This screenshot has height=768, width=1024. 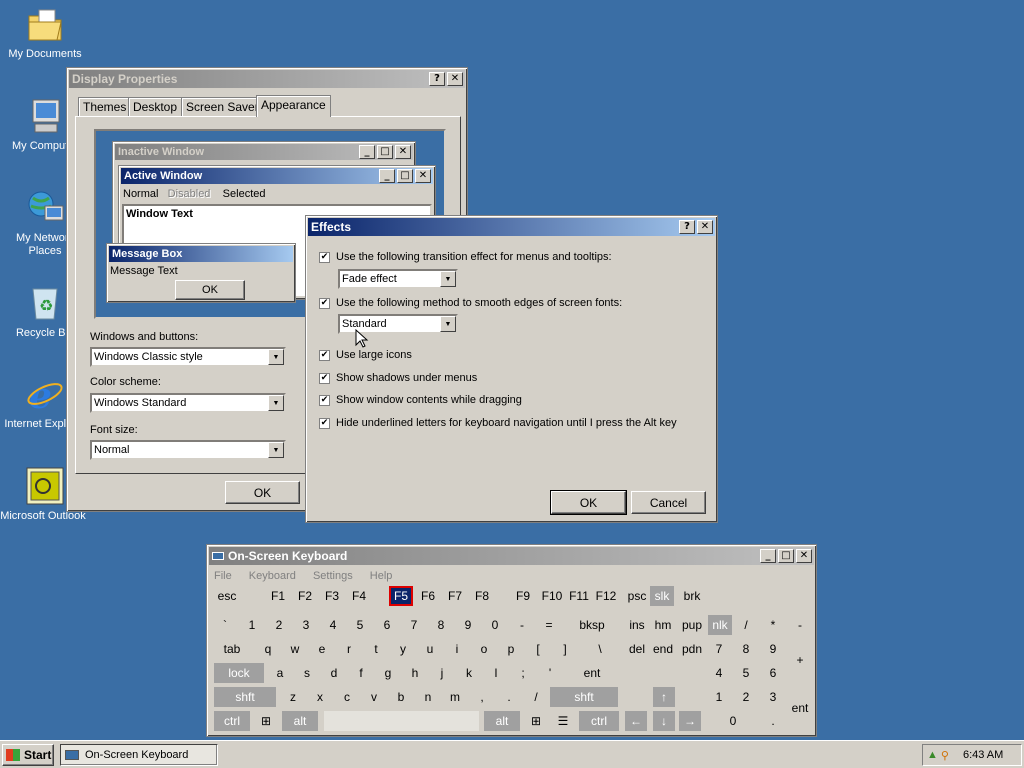 What do you see at coordinates (773, 625) in the screenshot?
I see `key: *` at bounding box center [773, 625].